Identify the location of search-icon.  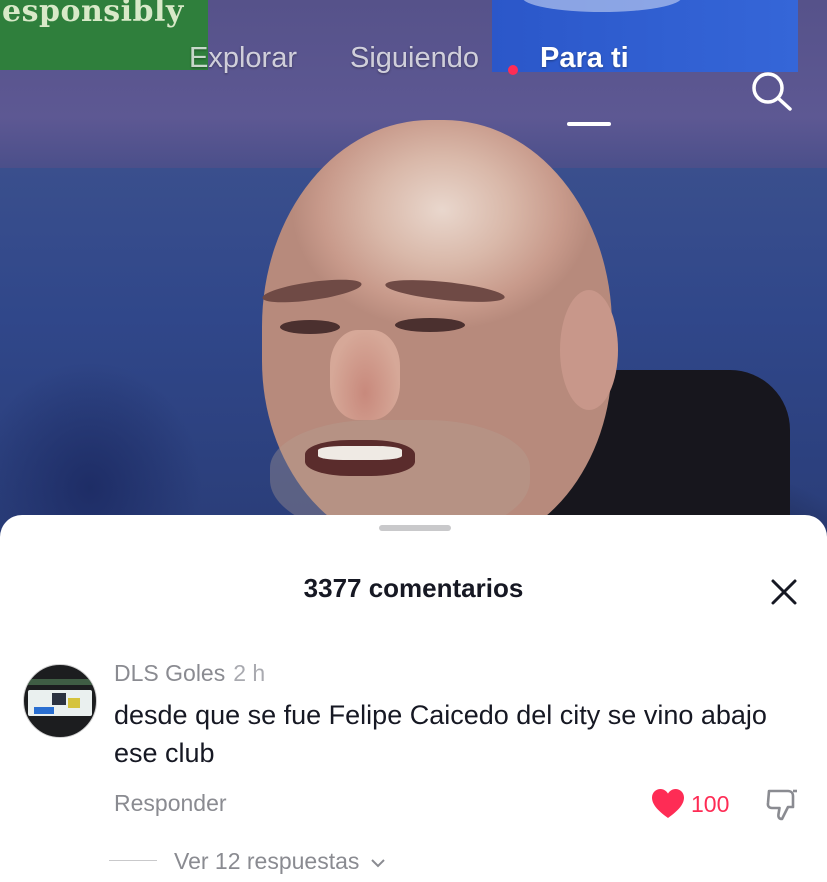
(772, 91).